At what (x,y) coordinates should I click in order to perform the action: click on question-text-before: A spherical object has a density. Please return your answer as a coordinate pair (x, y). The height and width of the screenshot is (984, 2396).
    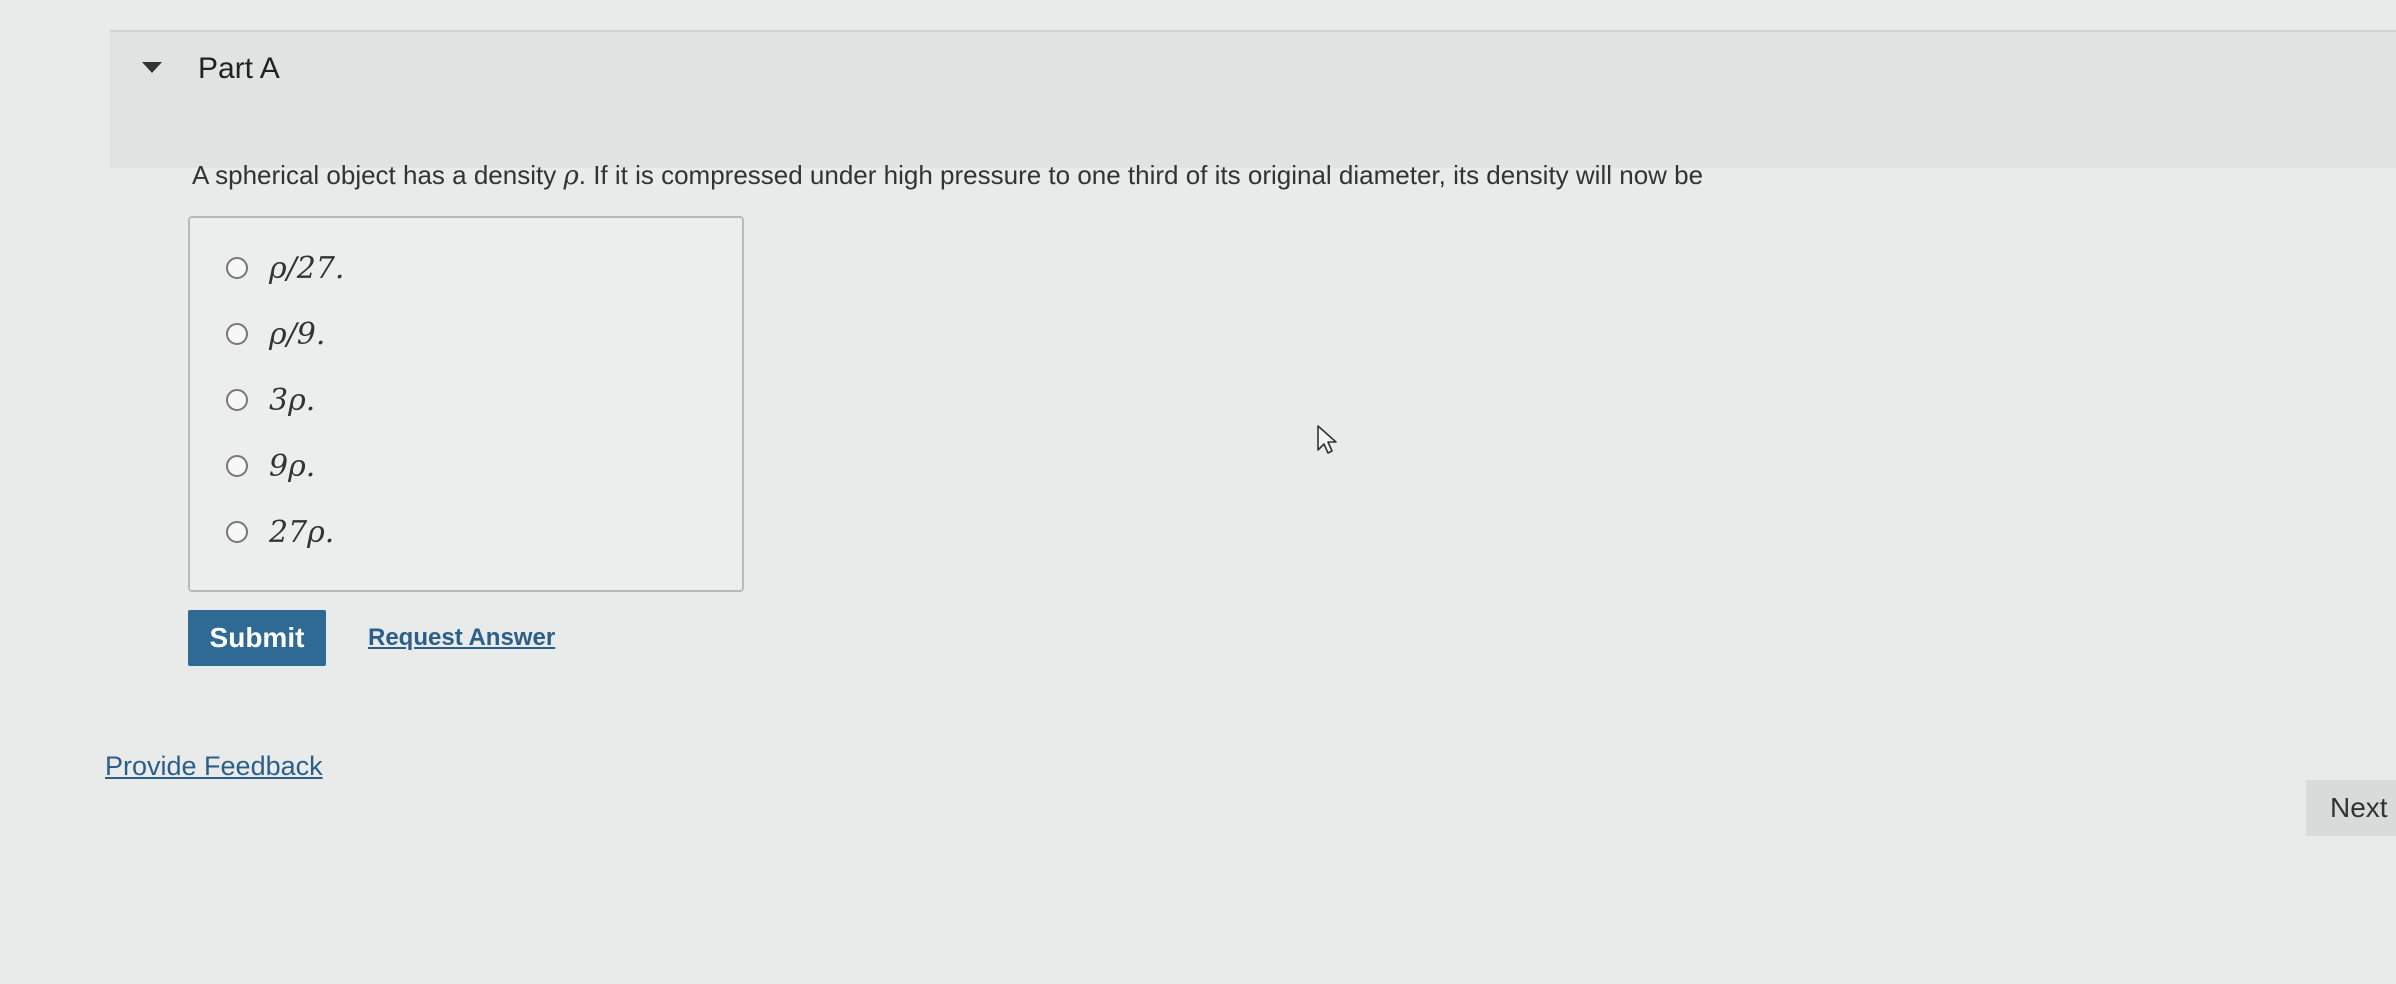
    Looking at the image, I should click on (378, 175).